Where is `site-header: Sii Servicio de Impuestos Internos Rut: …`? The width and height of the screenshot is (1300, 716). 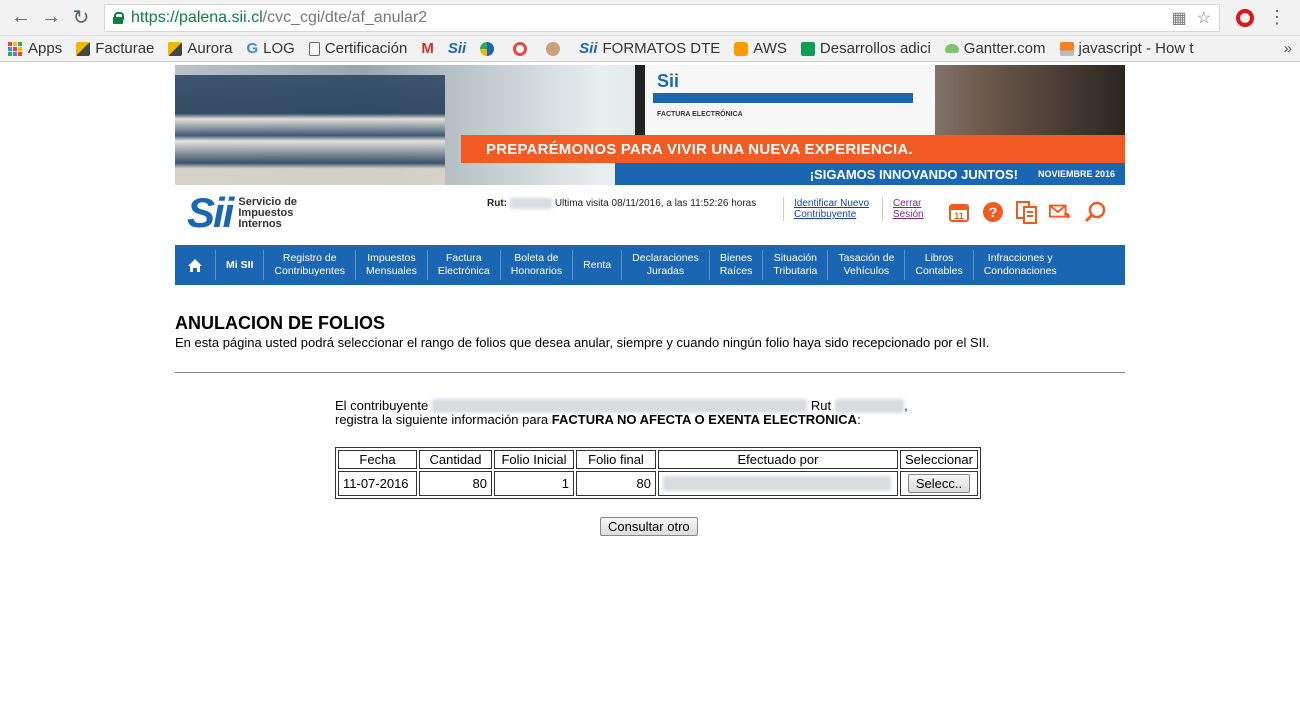
site-header: Sii Servicio de Impuestos Internos Rut: … is located at coordinates (650, 215).